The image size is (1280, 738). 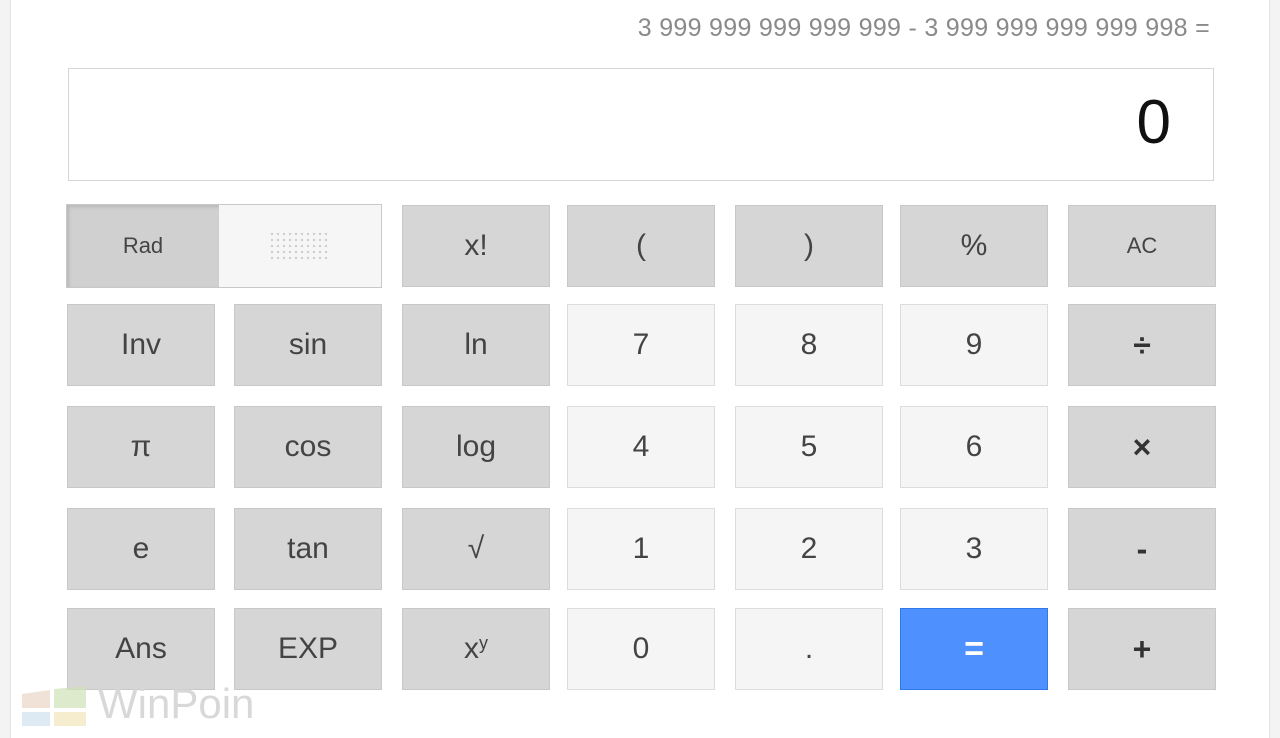 What do you see at coordinates (641, 345) in the screenshot?
I see `digit-7-button: 7` at bounding box center [641, 345].